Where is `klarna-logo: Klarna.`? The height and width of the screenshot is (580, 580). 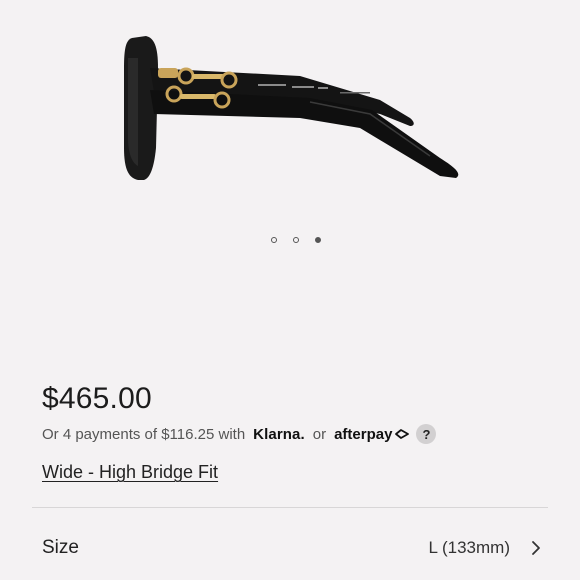 klarna-logo: Klarna. is located at coordinates (279, 434).